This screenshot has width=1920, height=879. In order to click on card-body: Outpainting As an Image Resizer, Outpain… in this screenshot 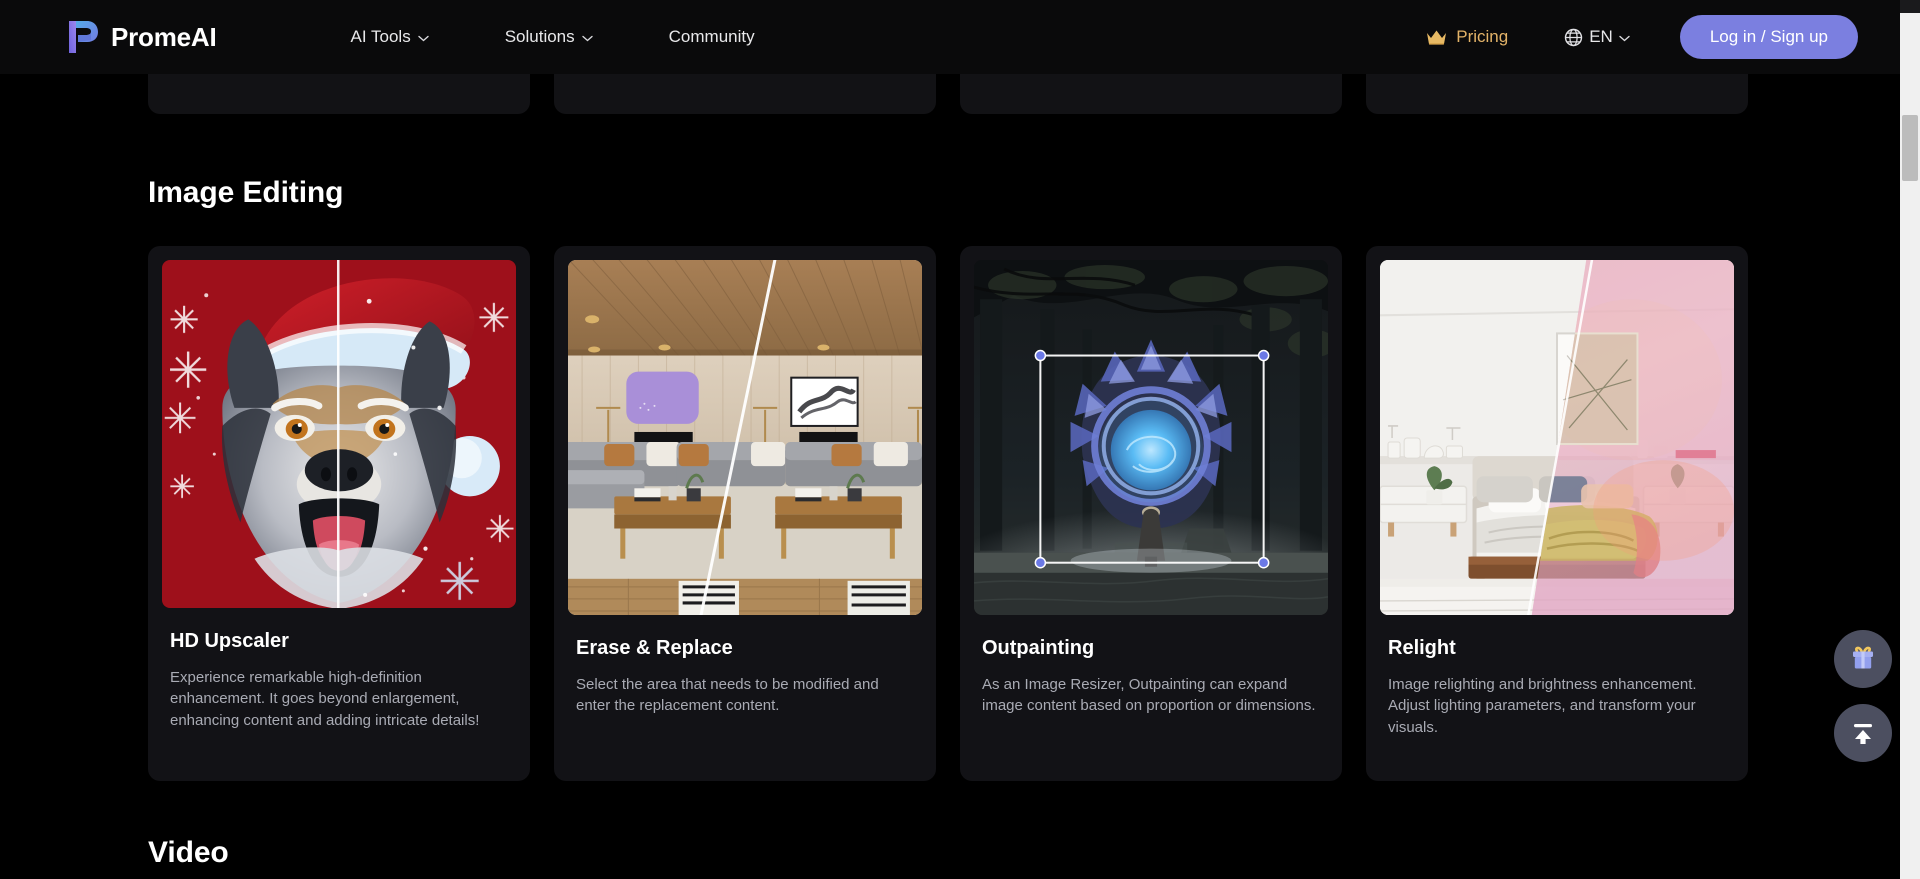, I will do `click(1151, 676)`.